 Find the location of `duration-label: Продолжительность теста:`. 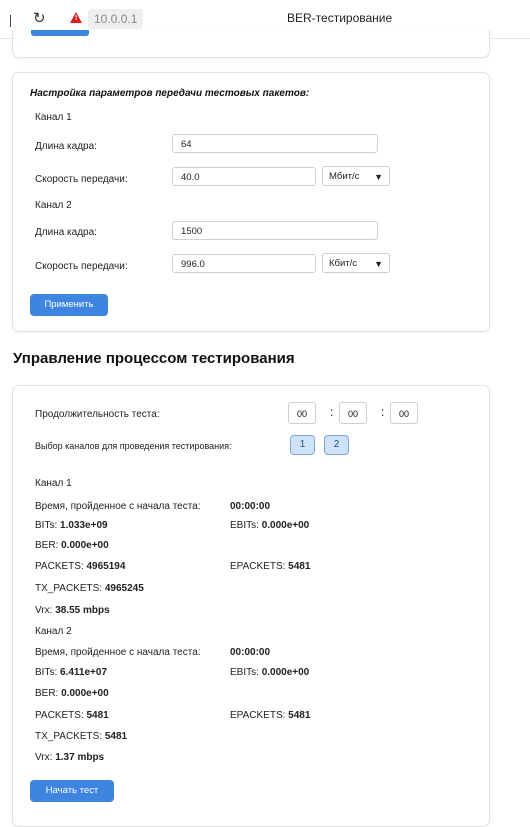

duration-label: Продолжительность теста: is located at coordinates (97, 414).